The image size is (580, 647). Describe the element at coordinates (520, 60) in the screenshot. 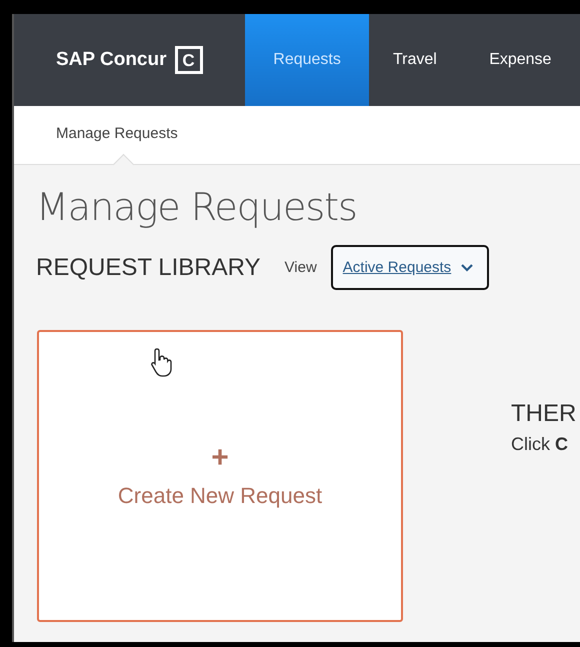

I see `nav-tab: Expense` at that location.